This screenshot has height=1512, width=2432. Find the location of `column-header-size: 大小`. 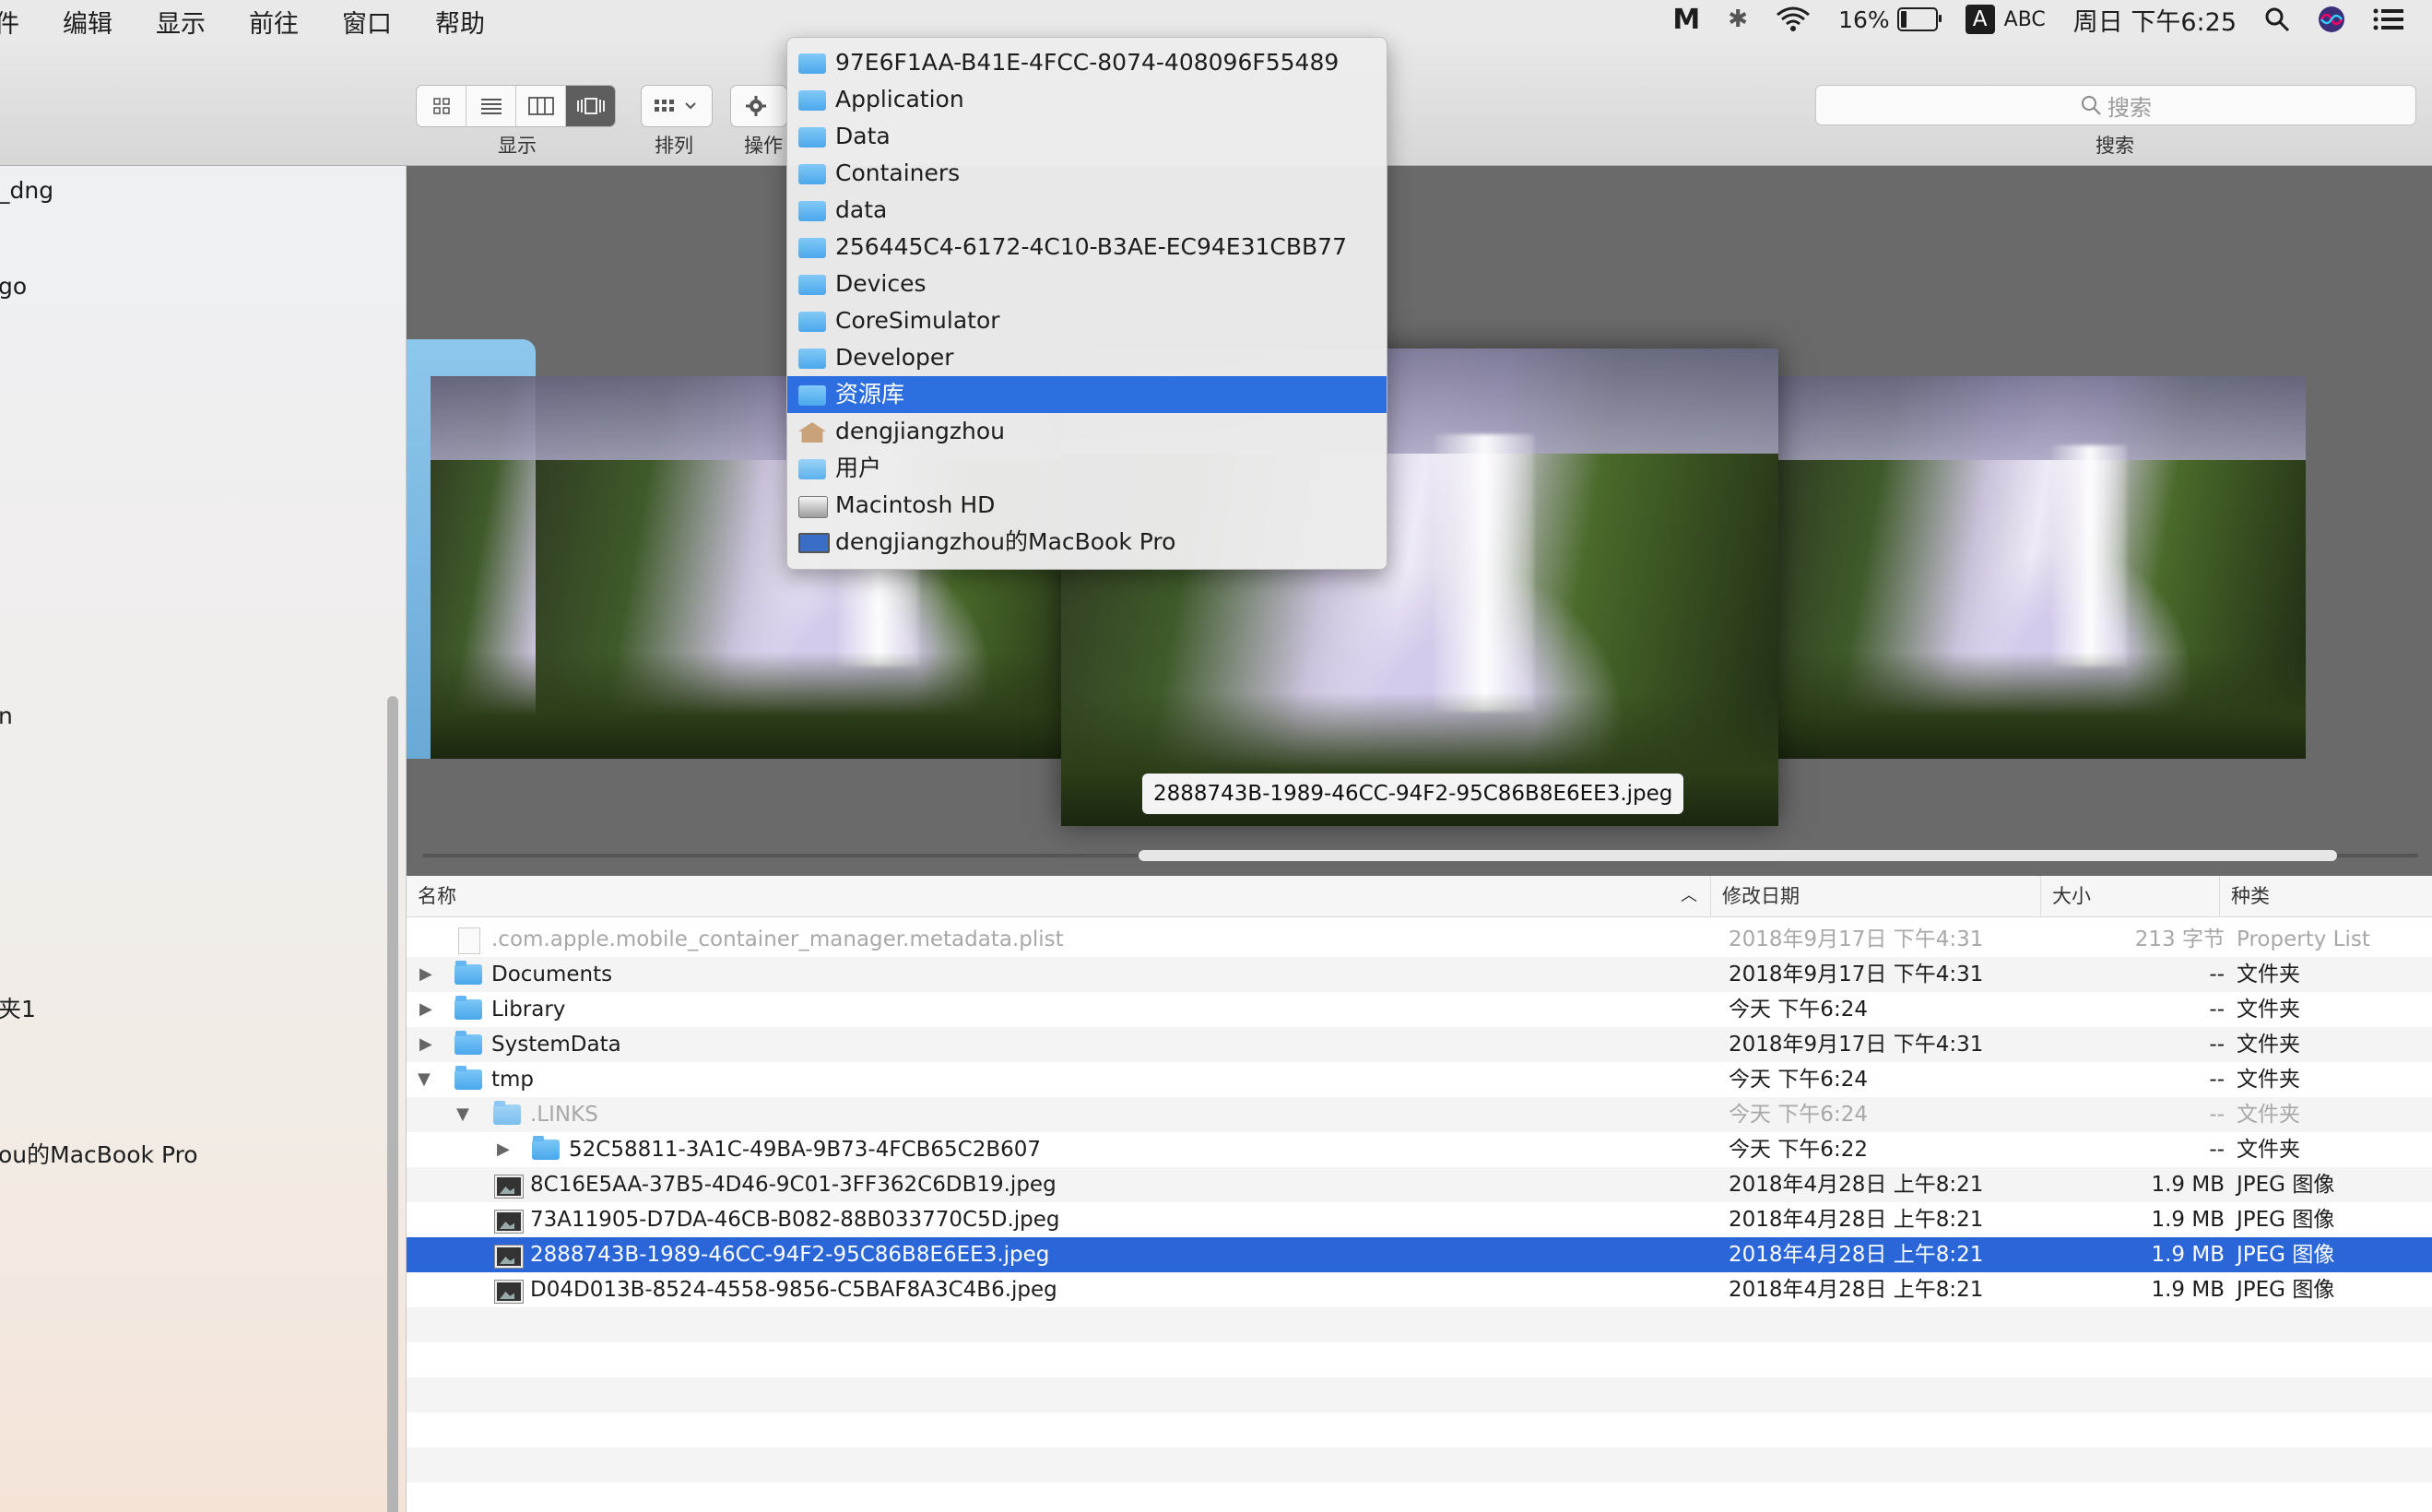

column-header-size: 大小 is located at coordinates (2124, 896).